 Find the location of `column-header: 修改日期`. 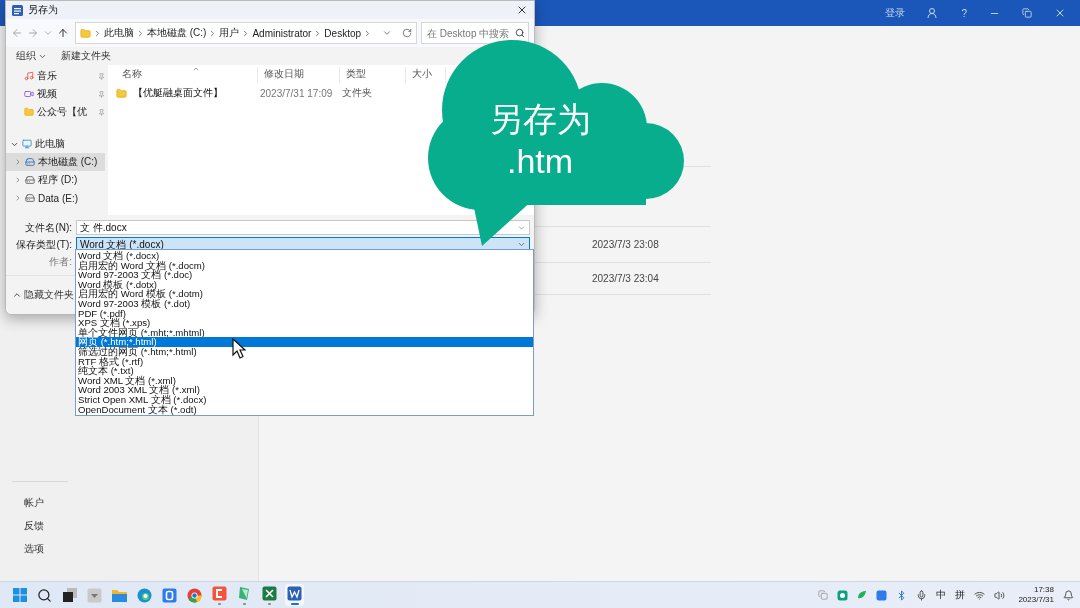

column-header: 修改日期 is located at coordinates (299, 75).